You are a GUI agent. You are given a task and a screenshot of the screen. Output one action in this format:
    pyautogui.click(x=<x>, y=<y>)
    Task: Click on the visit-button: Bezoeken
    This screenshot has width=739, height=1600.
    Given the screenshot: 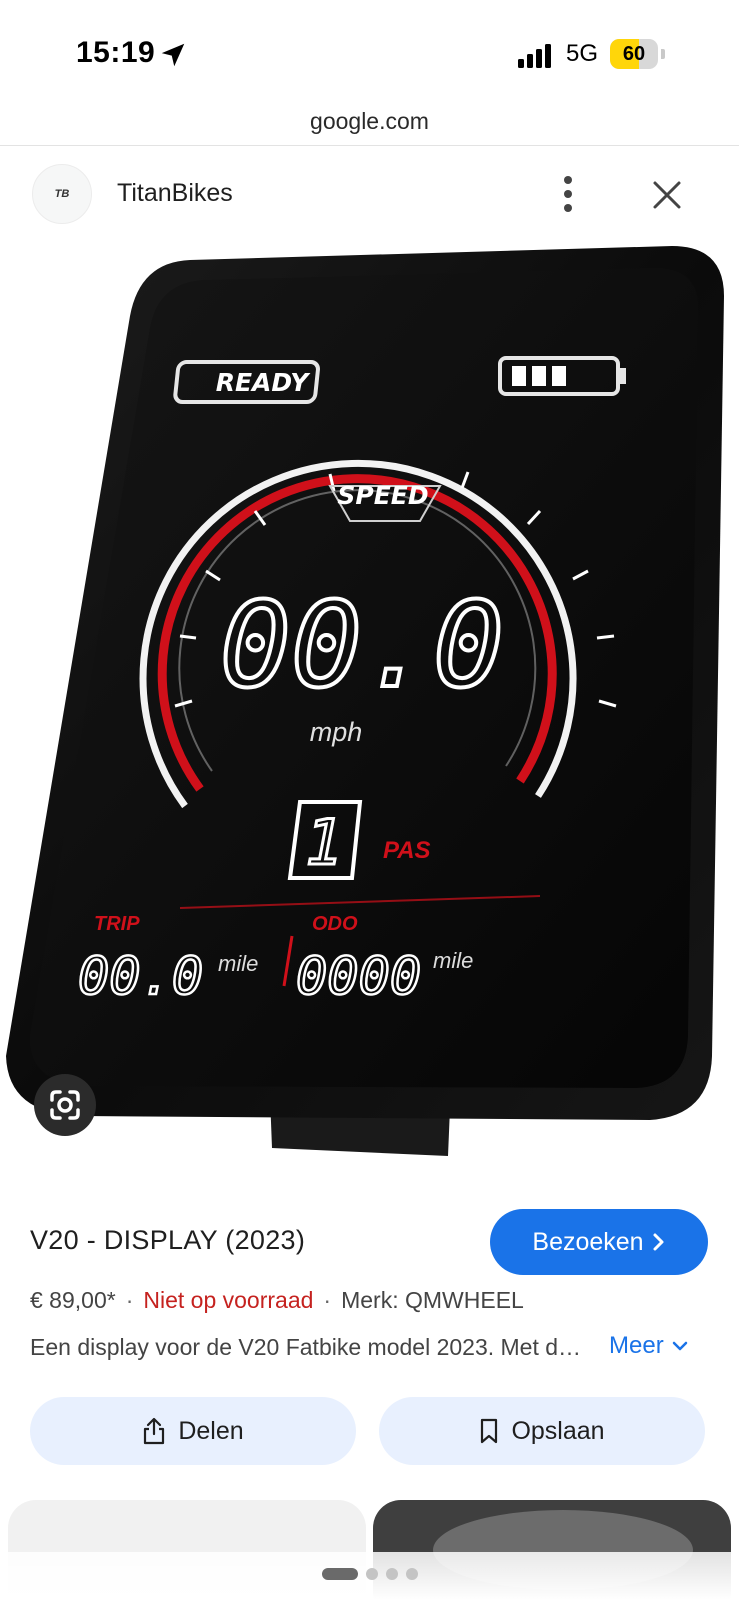 What is the action you would take?
    pyautogui.click(x=599, y=1242)
    